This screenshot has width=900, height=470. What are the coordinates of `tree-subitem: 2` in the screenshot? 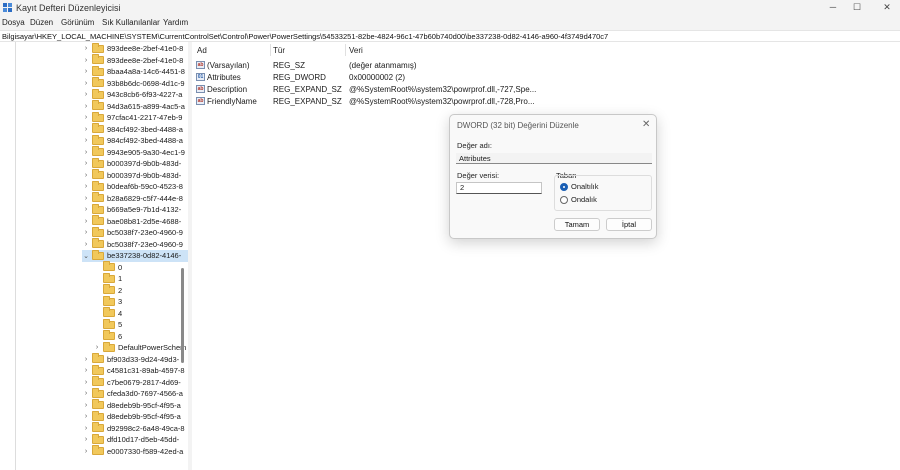 It's located at (107, 290).